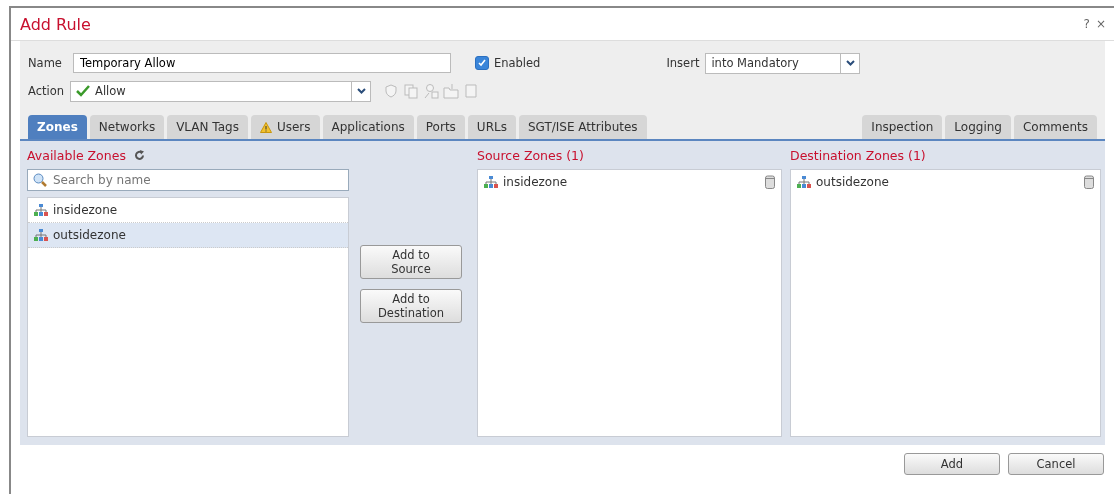  Describe the element at coordinates (451, 91) in the screenshot. I see `folder-icon` at that location.